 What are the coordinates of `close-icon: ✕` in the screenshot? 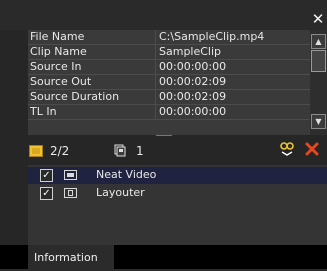 It's located at (318, 19).